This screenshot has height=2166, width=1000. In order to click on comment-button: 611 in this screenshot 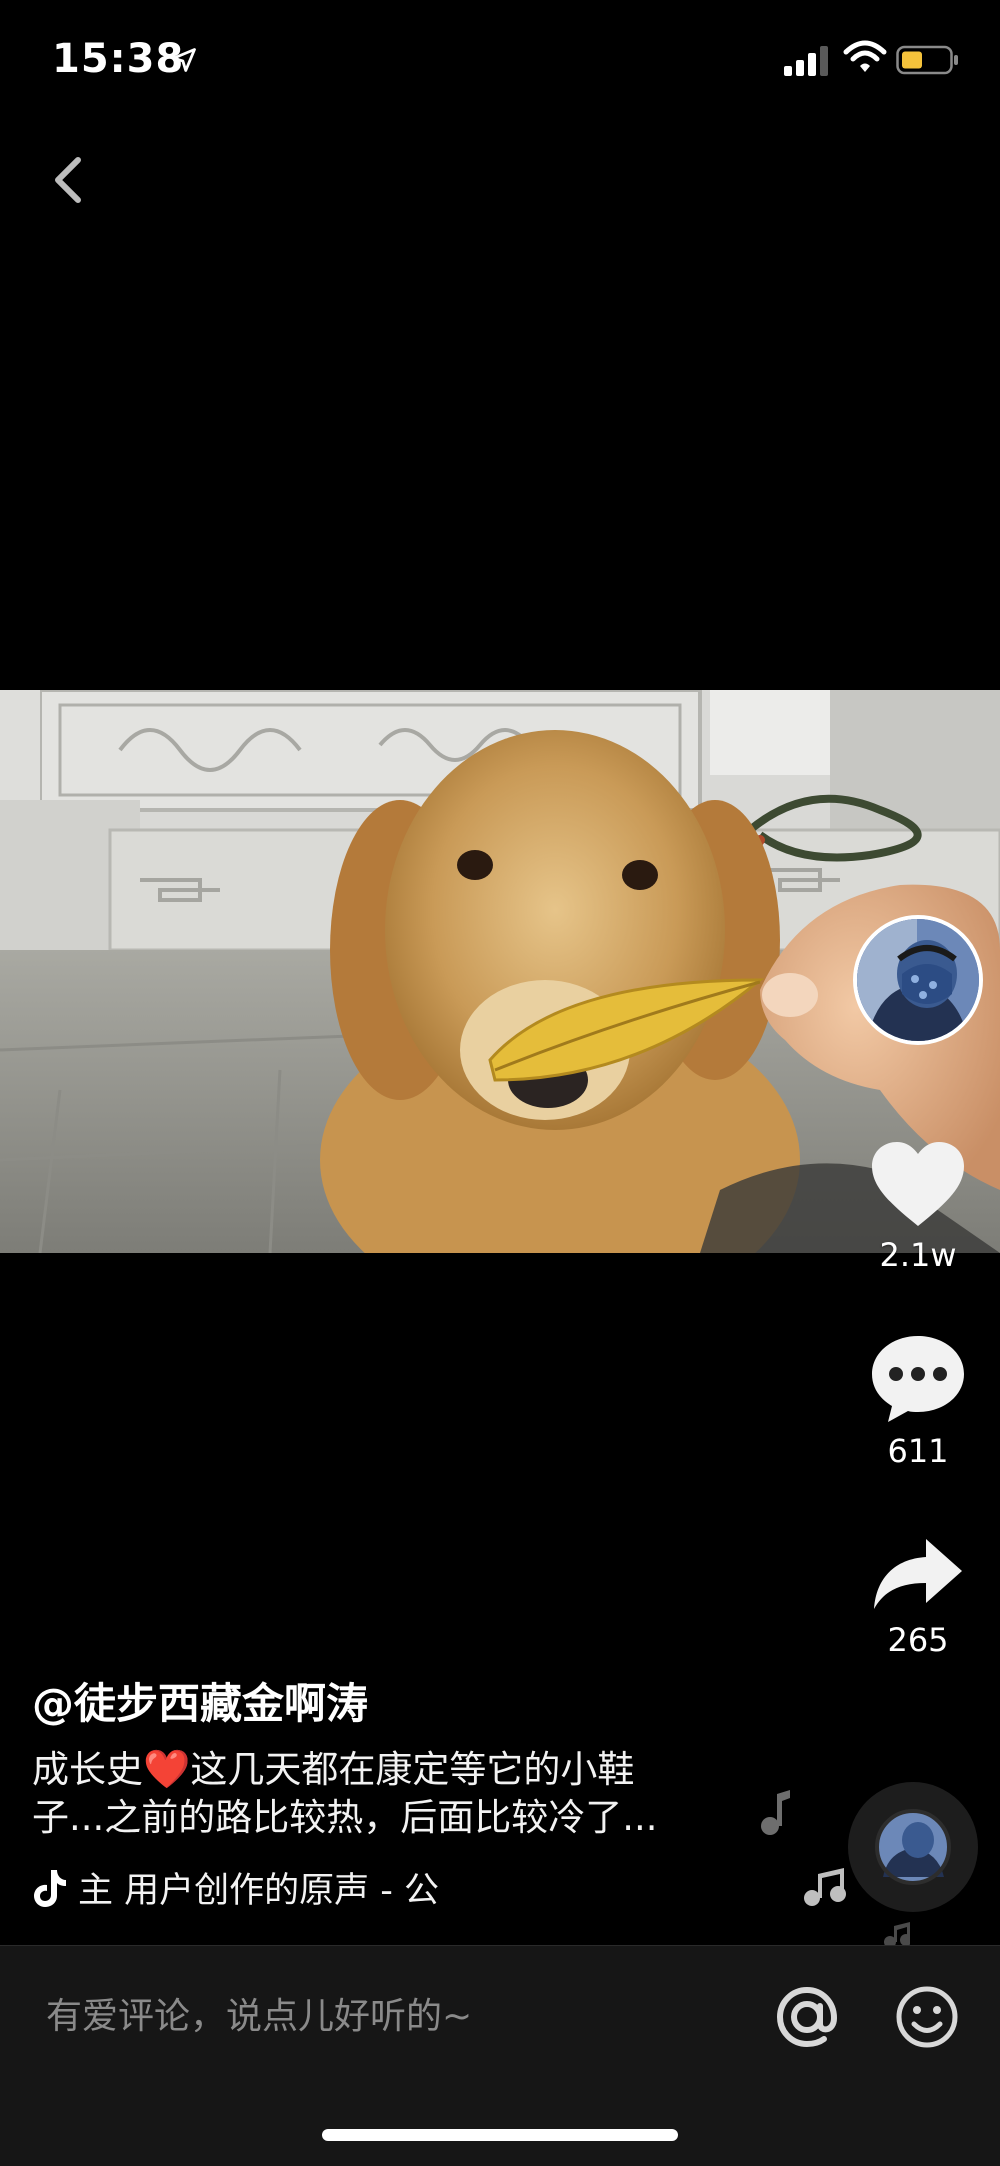, I will do `click(918, 1400)`.